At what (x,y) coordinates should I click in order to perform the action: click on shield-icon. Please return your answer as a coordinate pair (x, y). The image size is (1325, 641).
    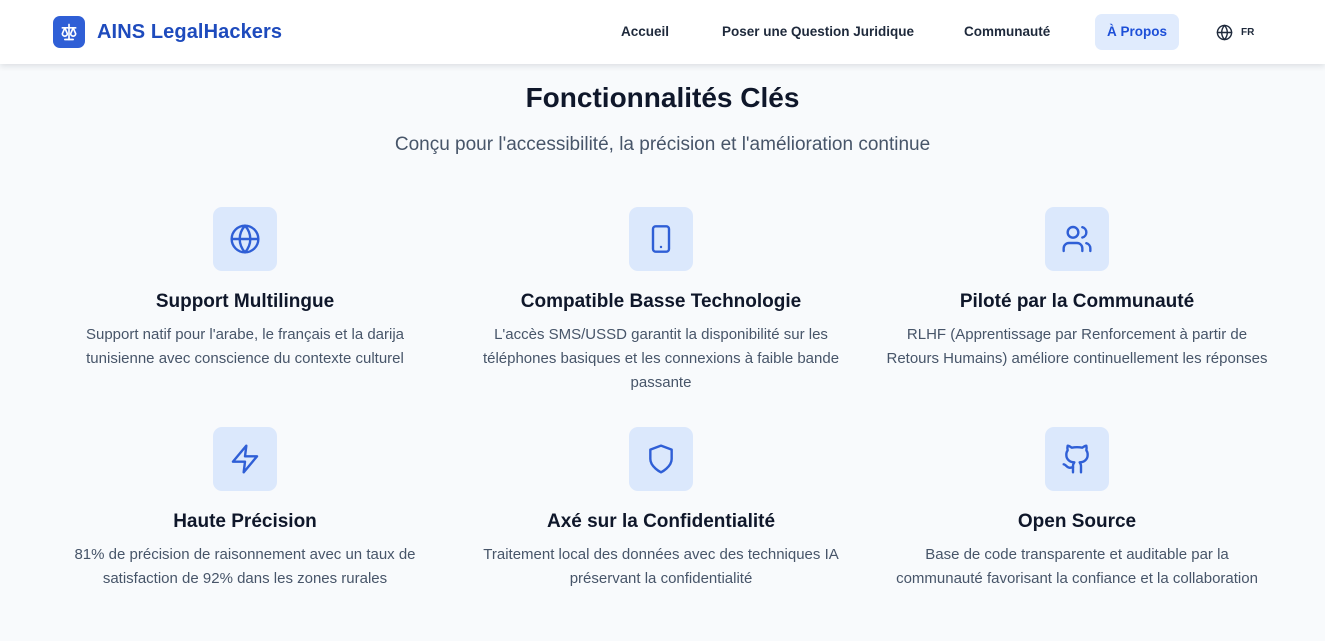
    Looking at the image, I should click on (661, 459).